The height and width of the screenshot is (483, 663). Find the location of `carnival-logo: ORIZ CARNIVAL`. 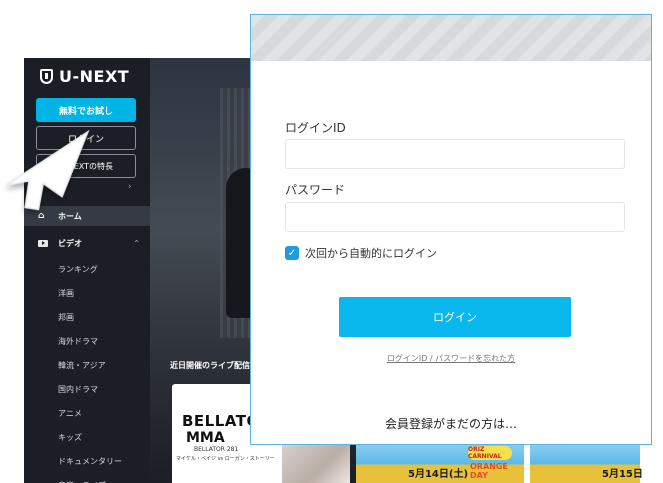

carnival-logo: ORIZ CARNIVAL is located at coordinates (490, 453).